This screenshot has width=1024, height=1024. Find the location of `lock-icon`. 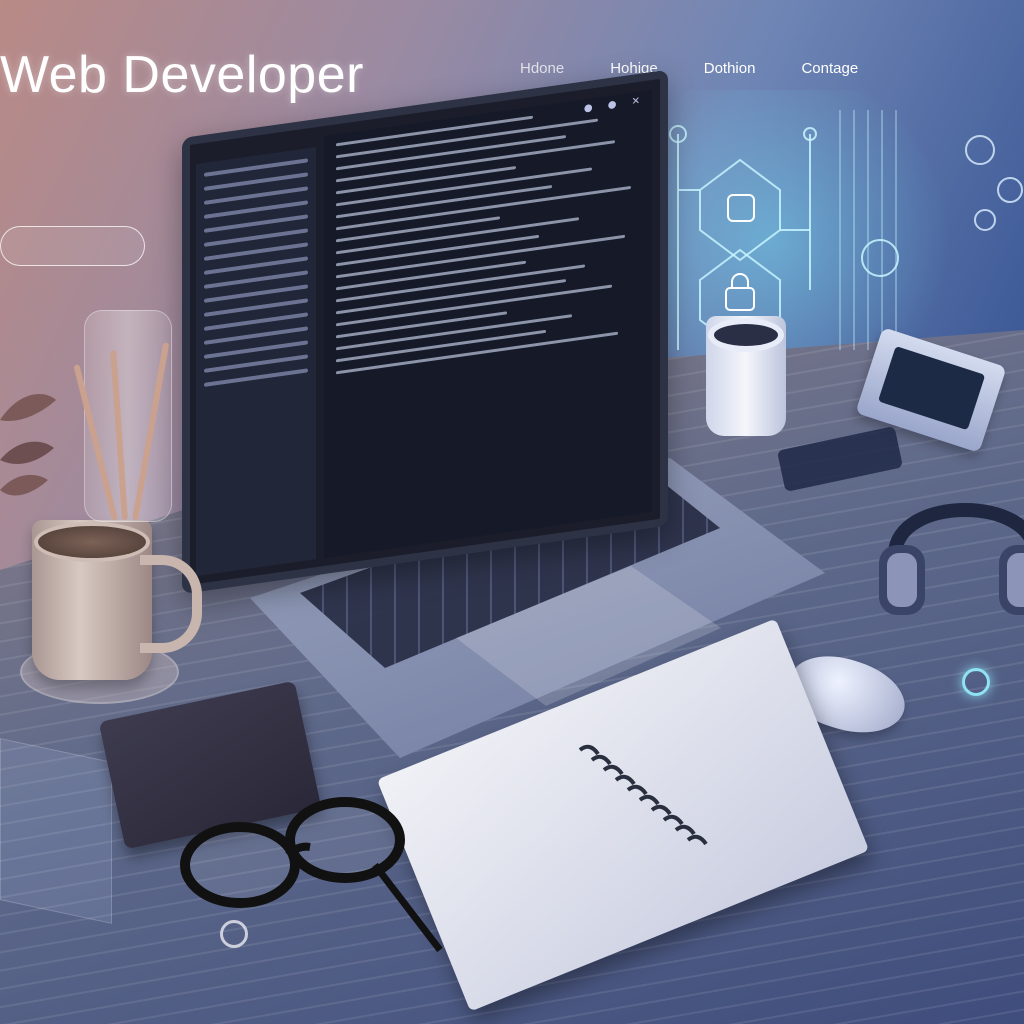

lock-icon is located at coordinates (740, 292).